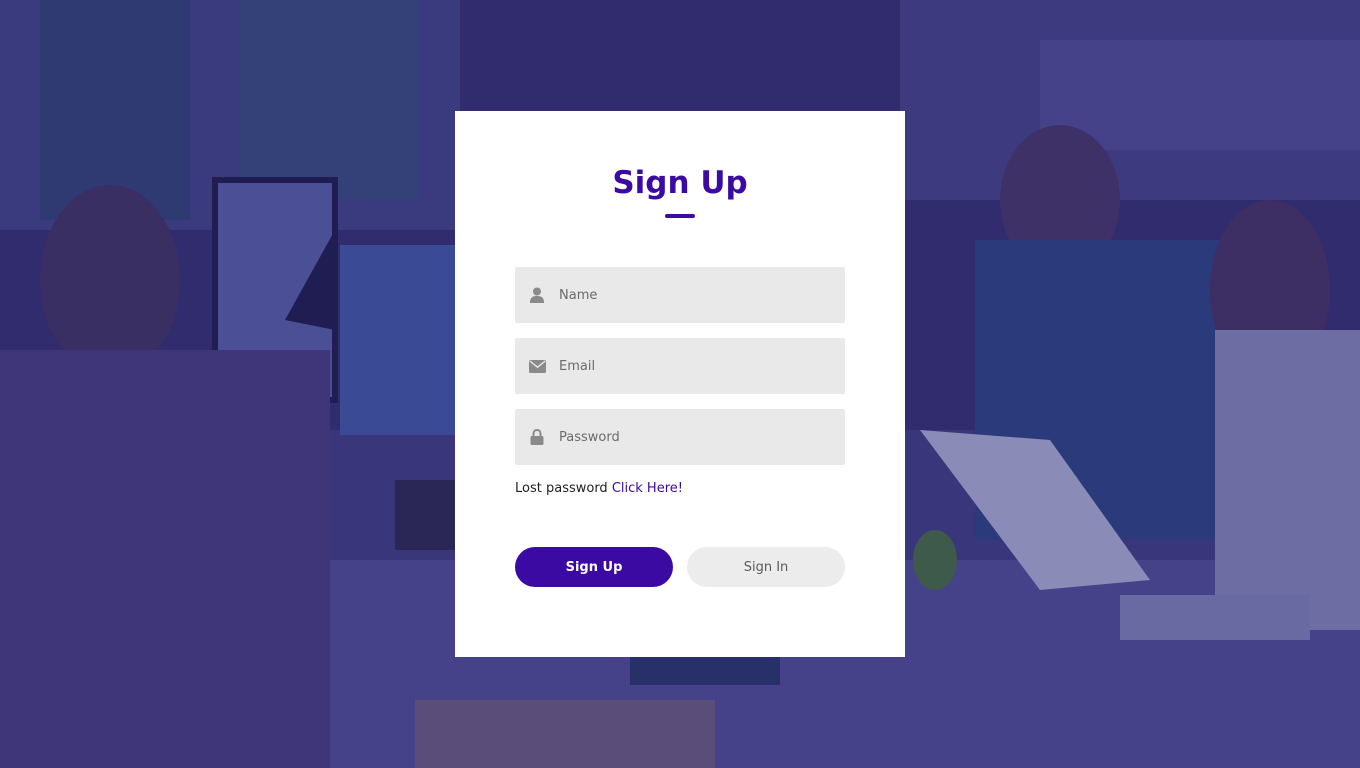 The height and width of the screenshot is (768, 1360). I want to click on password-field, so click(680, 437).